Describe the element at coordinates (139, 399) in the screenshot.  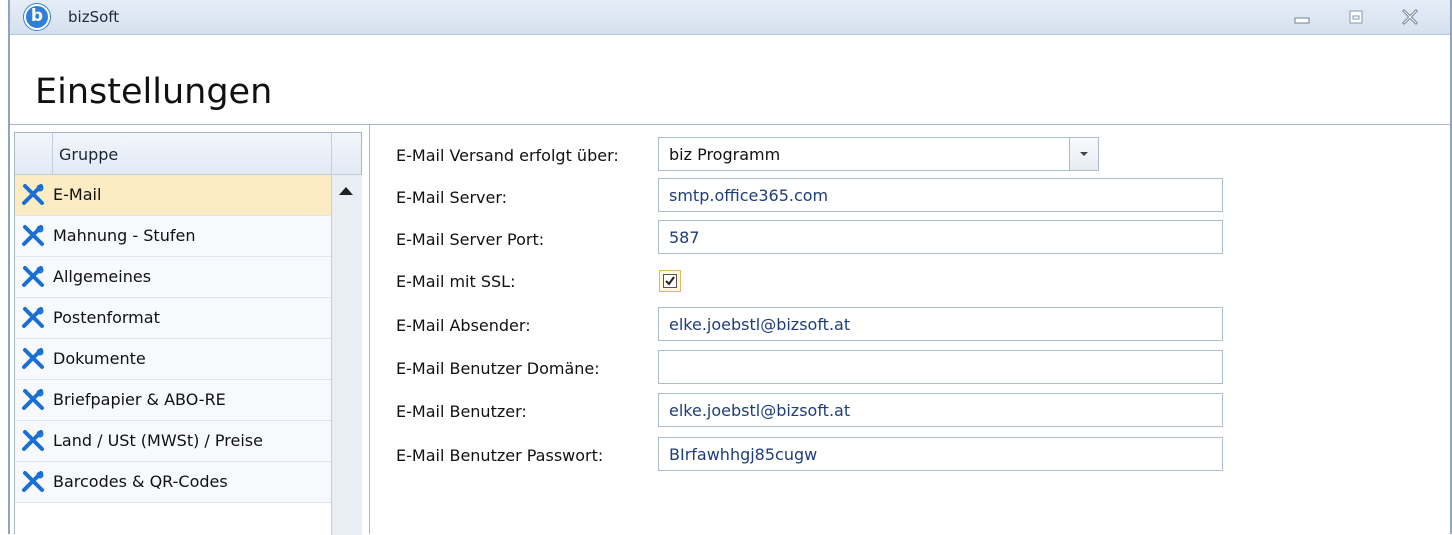
I see `list-item-label: Briefpapier & ABO-RE` at that location.